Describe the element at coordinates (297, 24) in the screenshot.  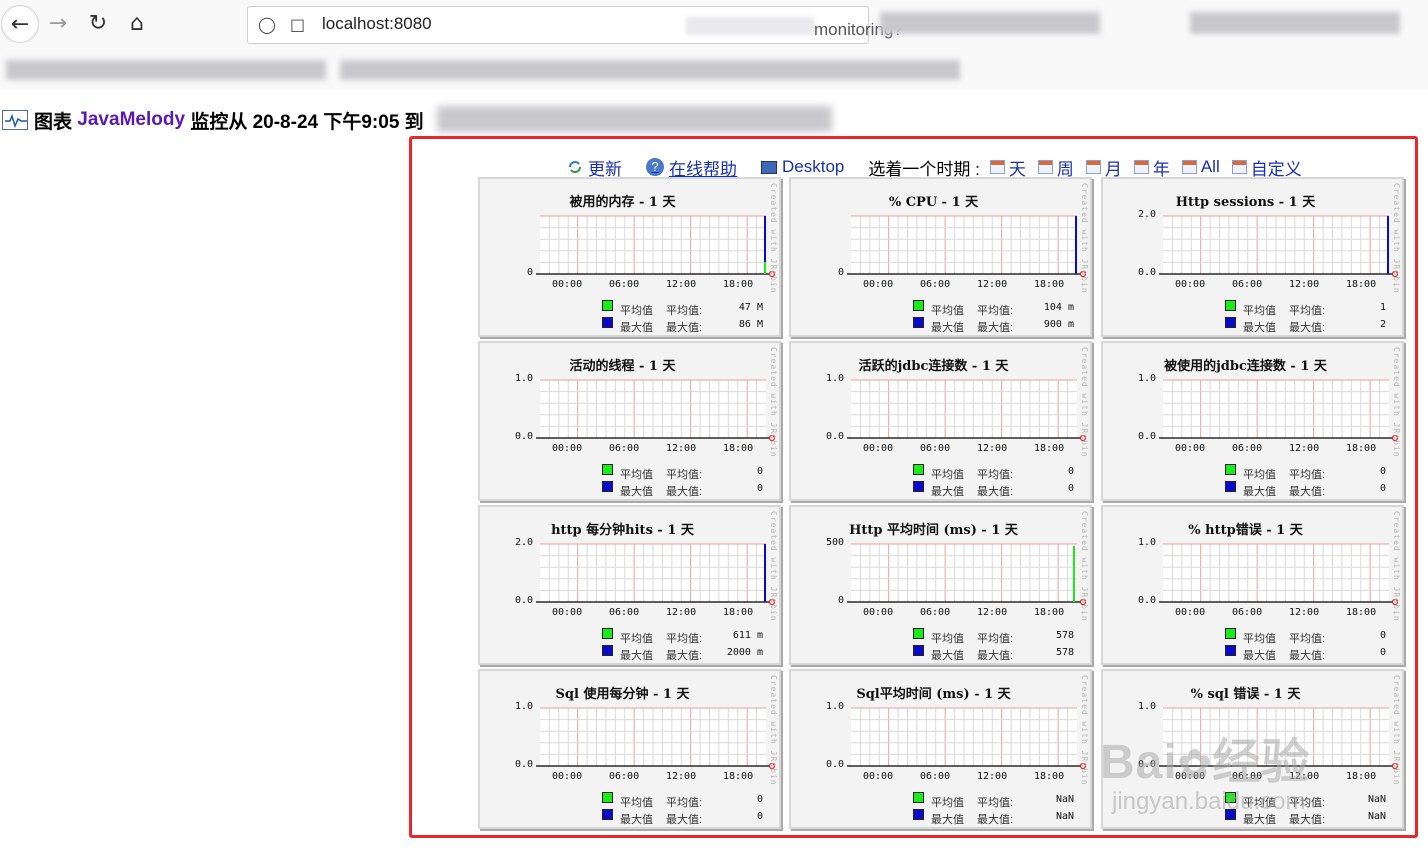
I see `page-icon: □` at that location.